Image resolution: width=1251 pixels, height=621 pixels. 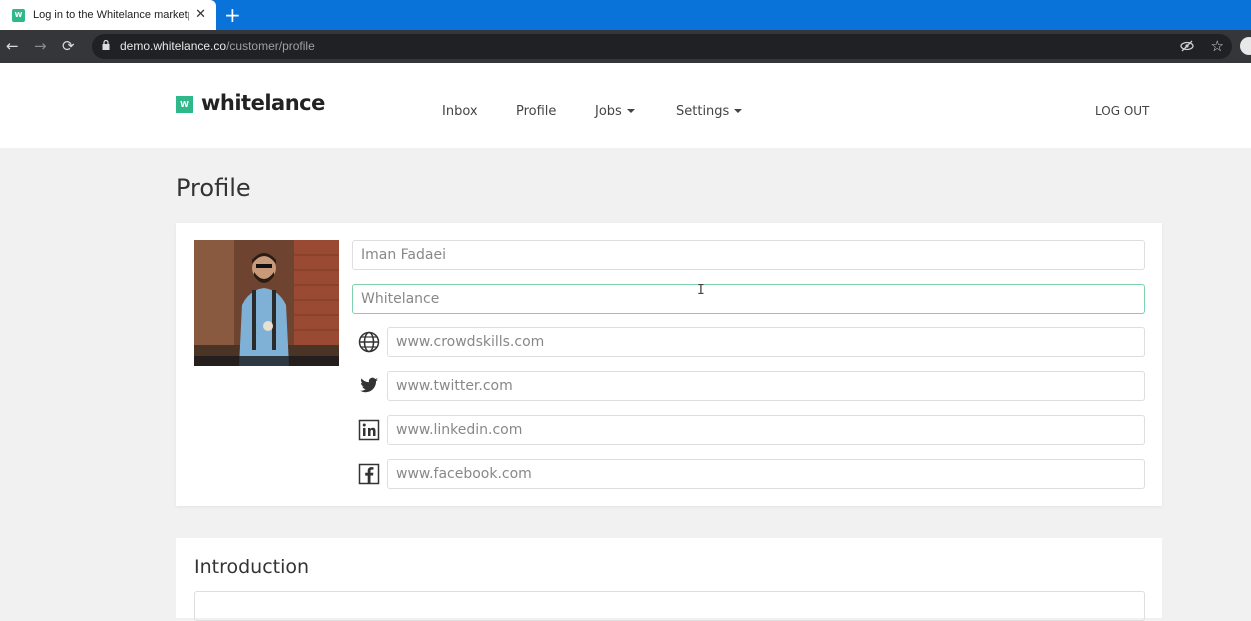 I want to click on browser-tab: W Log in to the Whitelance marketp ✕, so click(x=108, y=15).